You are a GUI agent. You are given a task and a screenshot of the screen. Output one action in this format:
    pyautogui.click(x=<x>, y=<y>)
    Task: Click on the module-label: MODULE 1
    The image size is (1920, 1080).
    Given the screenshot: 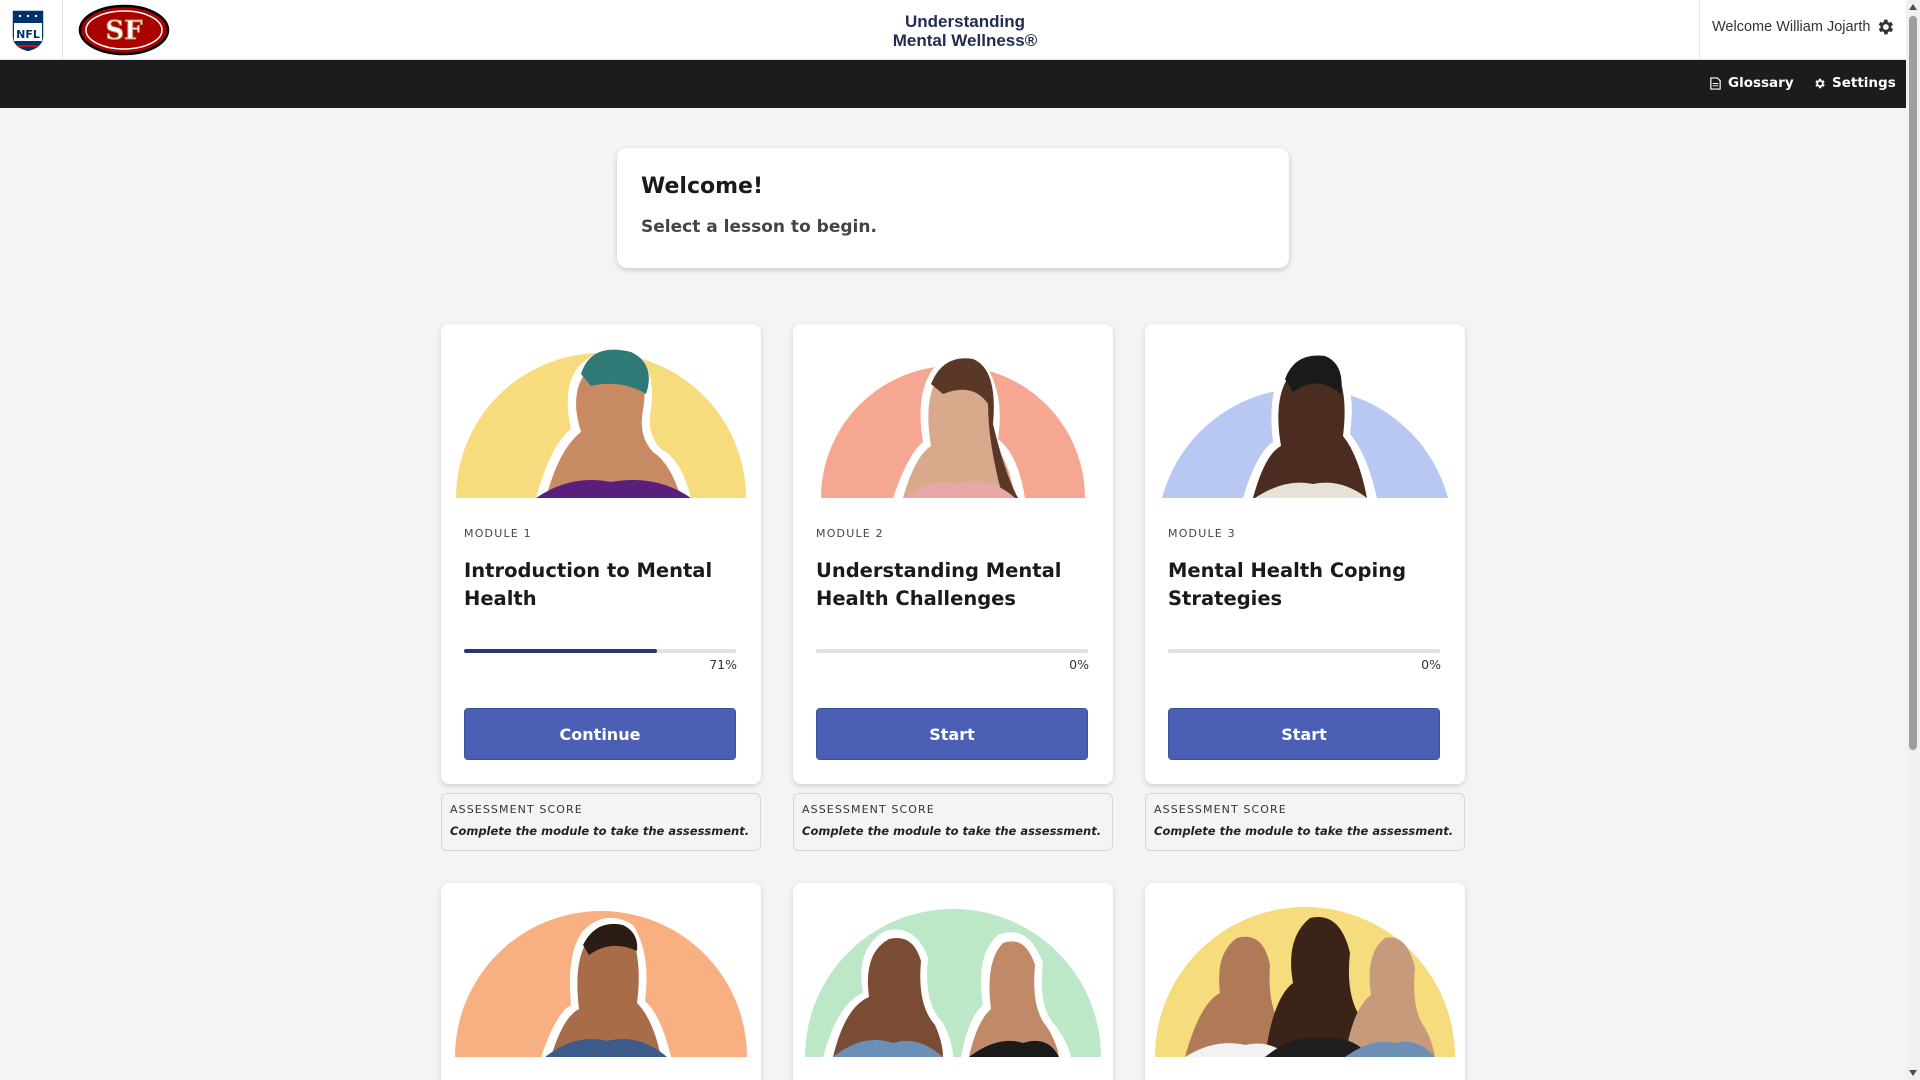 What is the action you would take?
    pyautogui.click(x=498, y=533)
    